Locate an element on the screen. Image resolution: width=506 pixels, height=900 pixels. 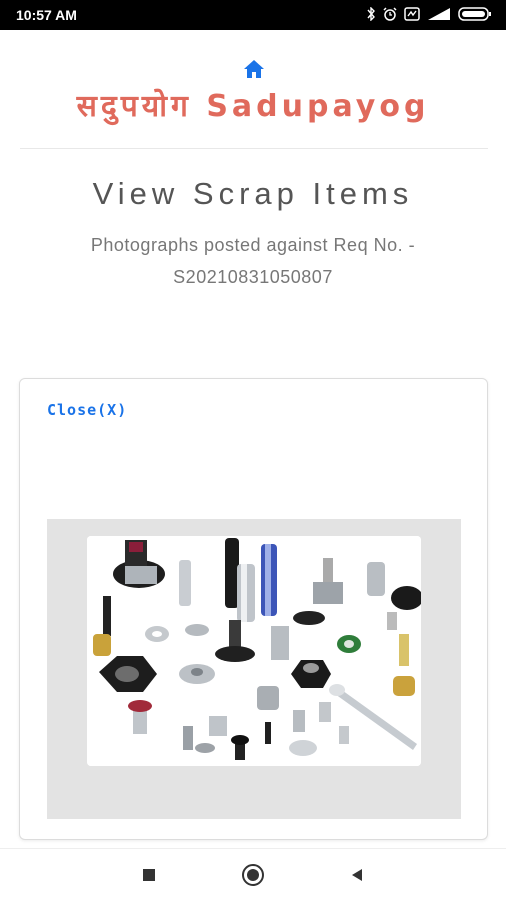
header-divider is located at coordinates (254, 148).